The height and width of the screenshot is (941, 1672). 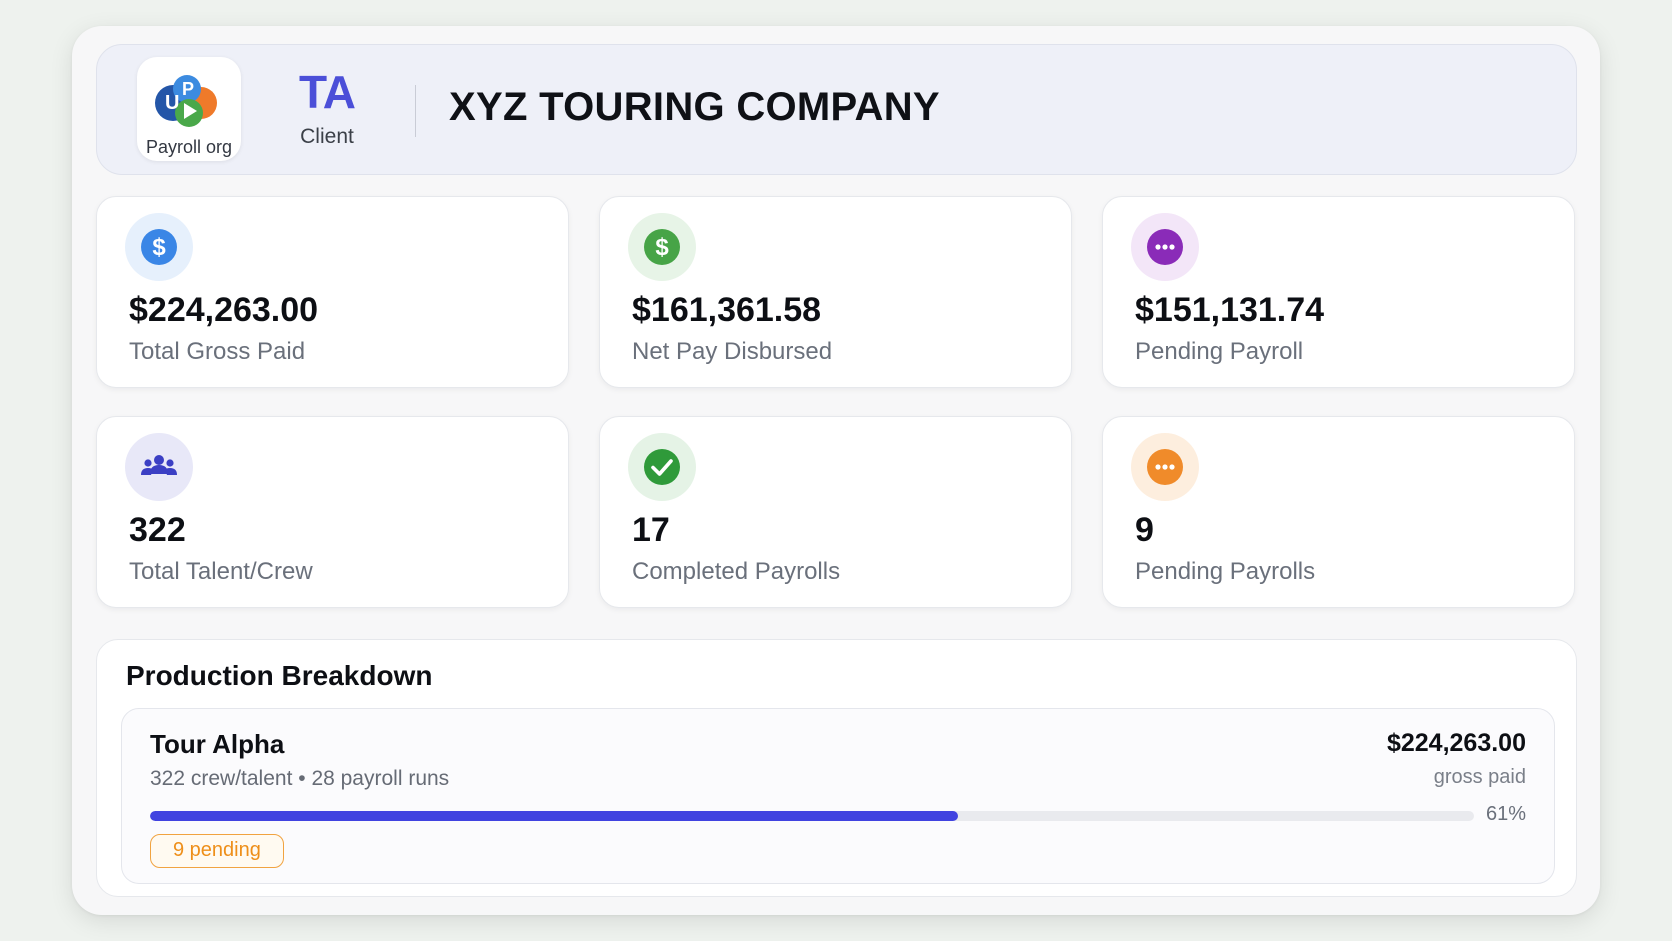 I want to click on stat-label: Completed Payrolls, so click(x=736, y=571).